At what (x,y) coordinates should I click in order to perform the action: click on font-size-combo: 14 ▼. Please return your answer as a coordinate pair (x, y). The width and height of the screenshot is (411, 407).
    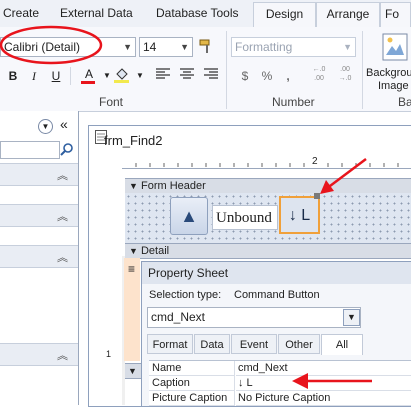
    Looking at the image, I should click on (166, 47).